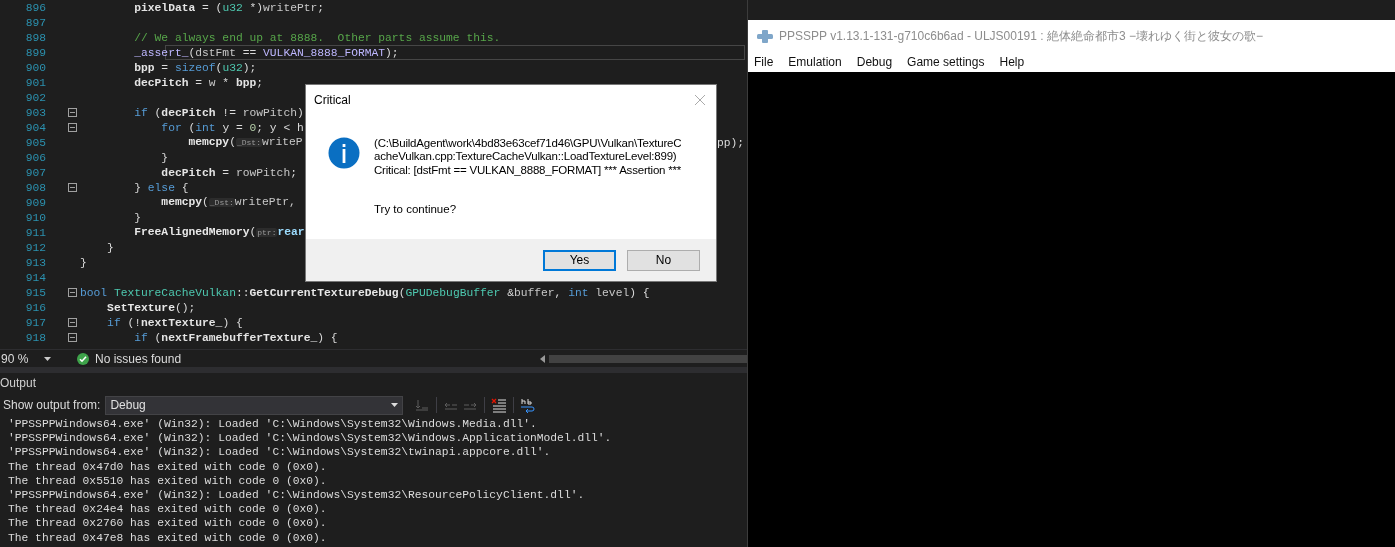  What do you see at coordinates (35, 202) in the screenshot?
I see `line-number: 909` at bounding box center [35, 202].